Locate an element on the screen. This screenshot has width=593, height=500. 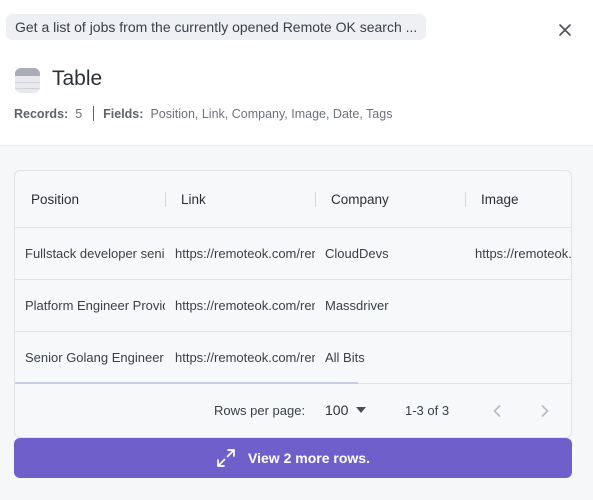
records-value: 5 is located at coordinates (79, 113).